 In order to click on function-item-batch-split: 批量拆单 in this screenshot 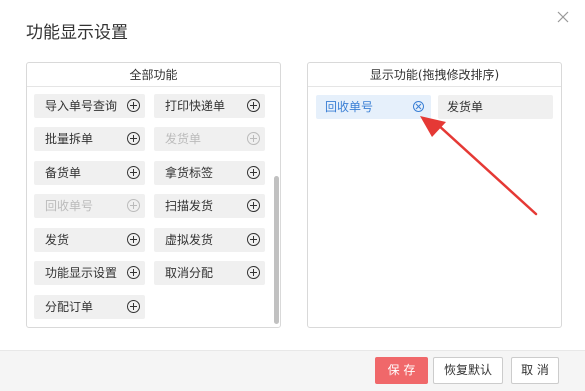, I will do `click(89, 139)`.